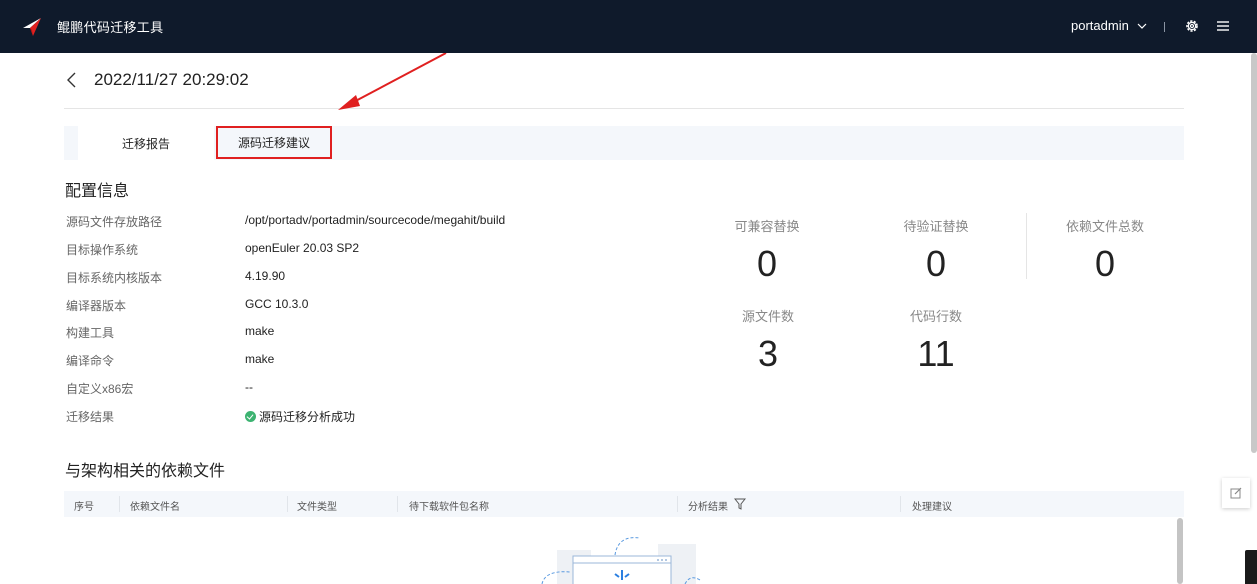 The width and height of the screenshot is (1257, 584). What do you see at coordinates (146, 143) in the screenshot?
I see `tab-migration-report: 迁移报告` at bounding box center [146, 143].